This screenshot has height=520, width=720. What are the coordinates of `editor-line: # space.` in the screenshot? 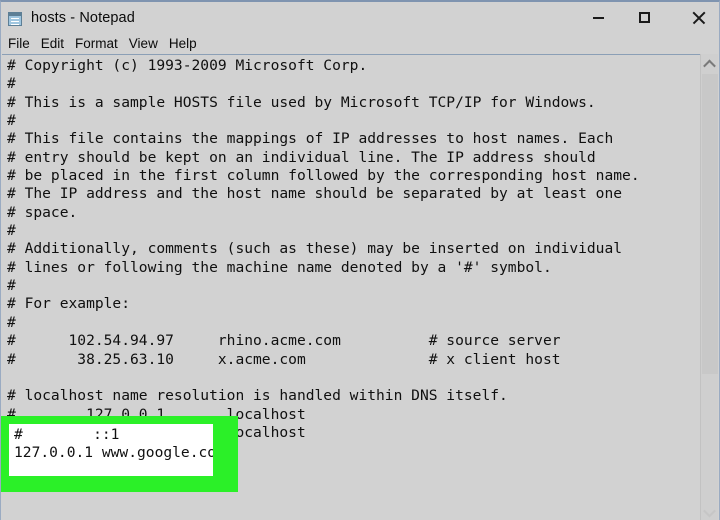 It's located at (42, 212).